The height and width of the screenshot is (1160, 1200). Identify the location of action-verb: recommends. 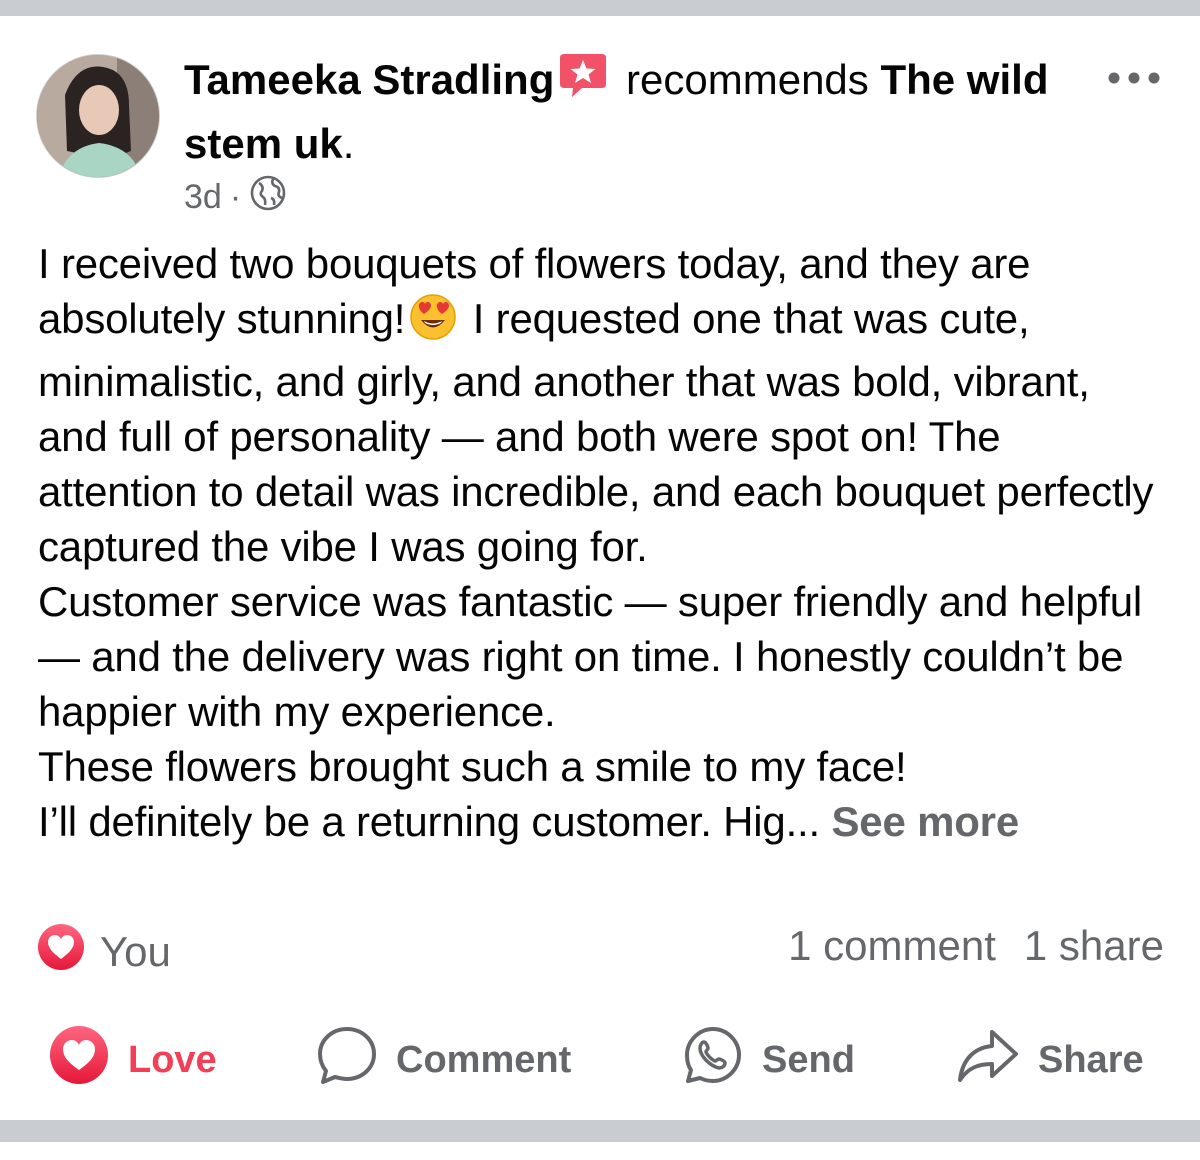
(747, 79).